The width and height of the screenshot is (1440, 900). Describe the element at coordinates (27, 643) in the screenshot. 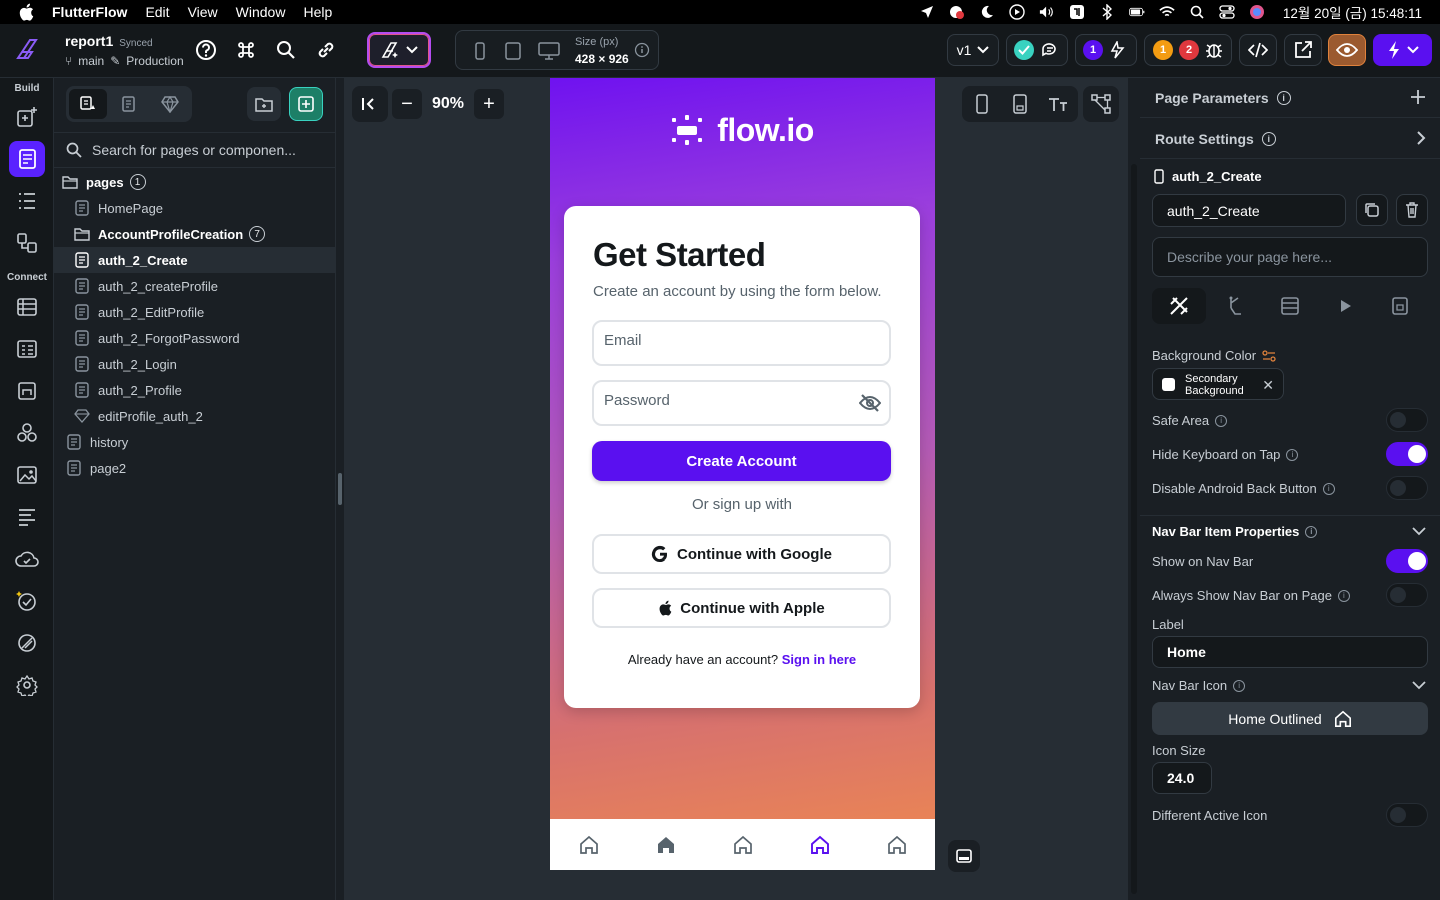

I see `design-system-icon` at that location.